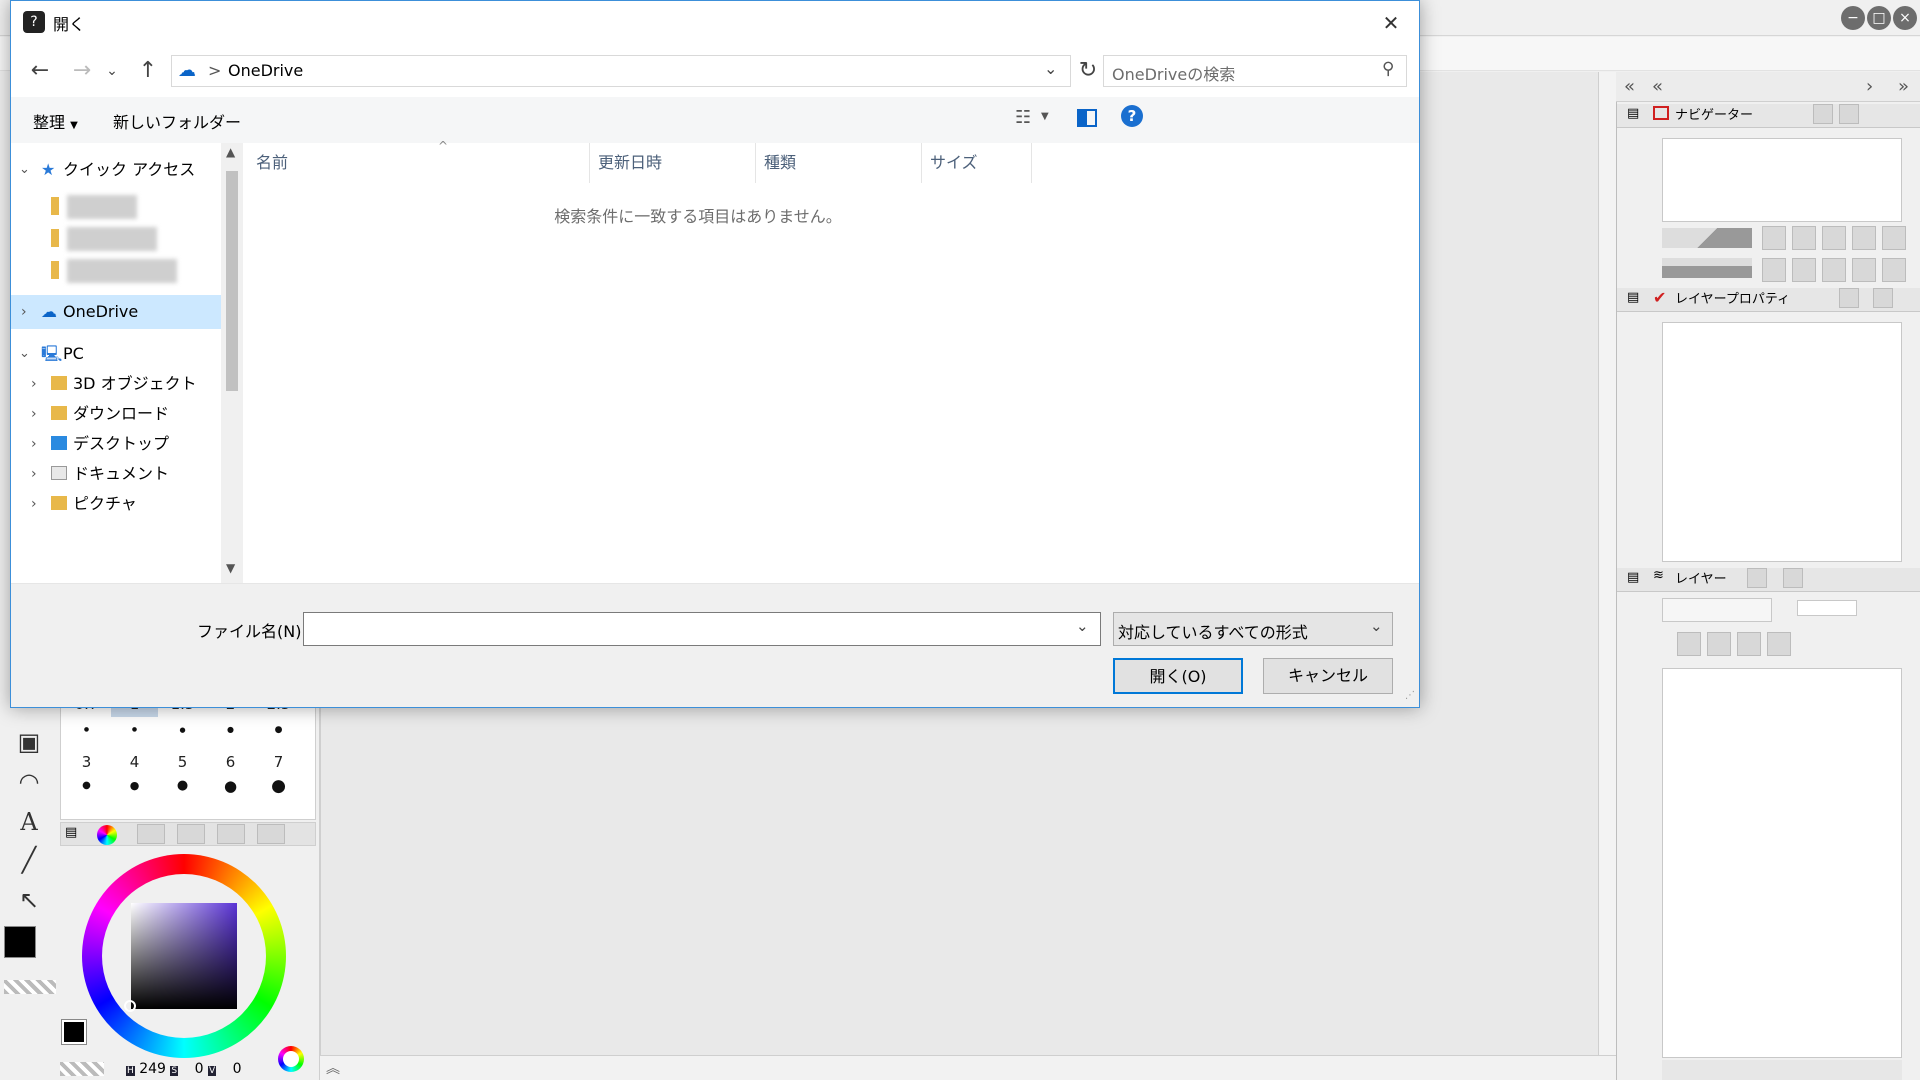 Image resolution: width=1920 pixels, height=1080 pixels. I want to click on tab-layer: レイヤー, so click(1701, 580).